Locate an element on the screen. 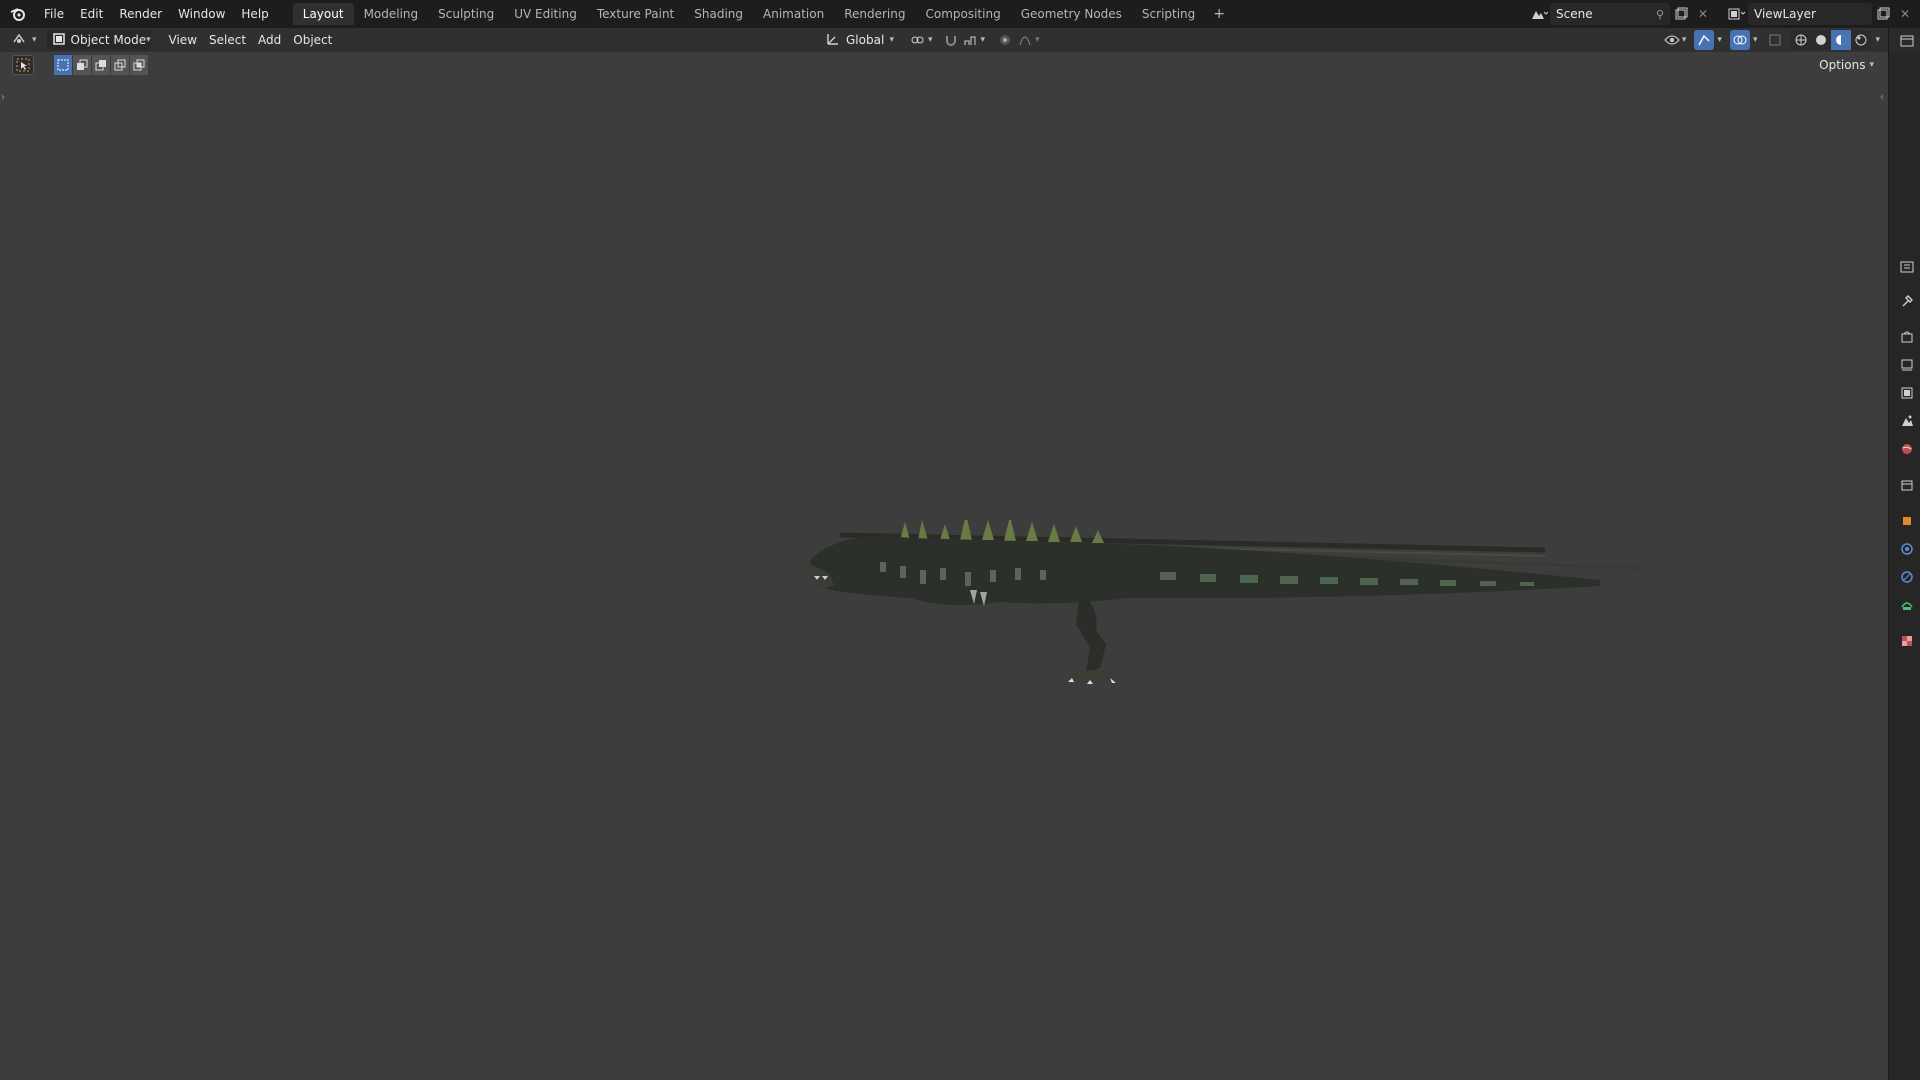 This screenshot has height=1080, width=1920. collection-icon is located at coordinates (1907, 485).